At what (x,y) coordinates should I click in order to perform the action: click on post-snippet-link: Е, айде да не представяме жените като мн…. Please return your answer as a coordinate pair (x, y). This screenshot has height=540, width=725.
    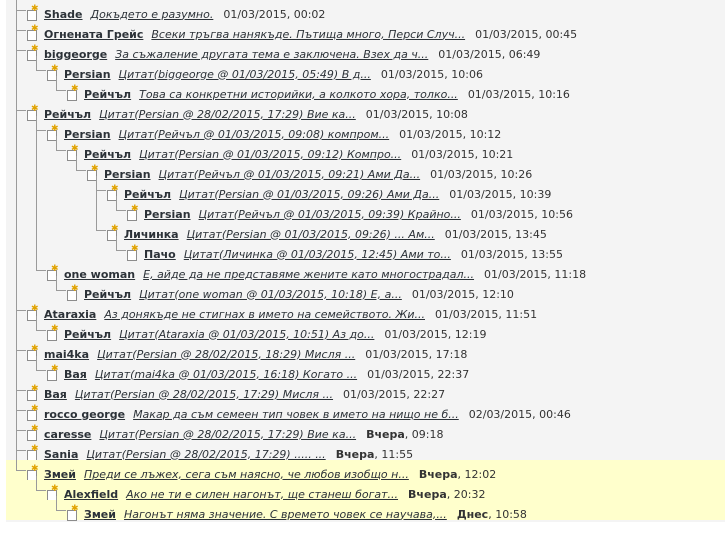
    Looking at the image, I should click on (308, 274).